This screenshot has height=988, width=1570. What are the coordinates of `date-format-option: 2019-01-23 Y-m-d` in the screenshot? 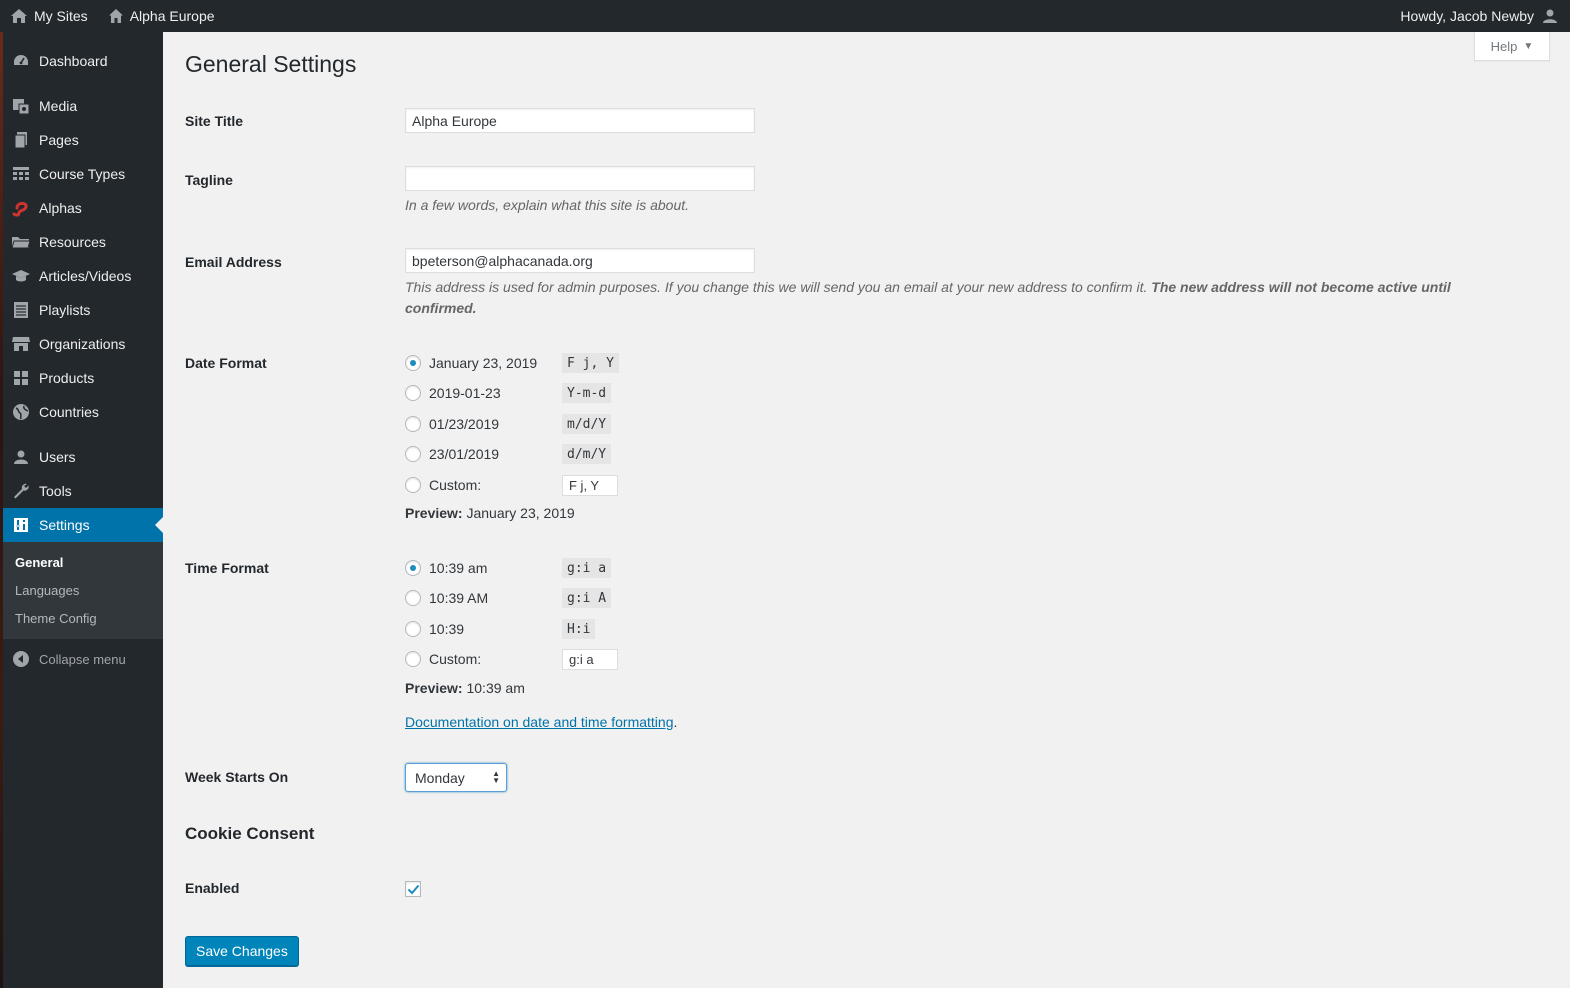 It's located at (508, 393).